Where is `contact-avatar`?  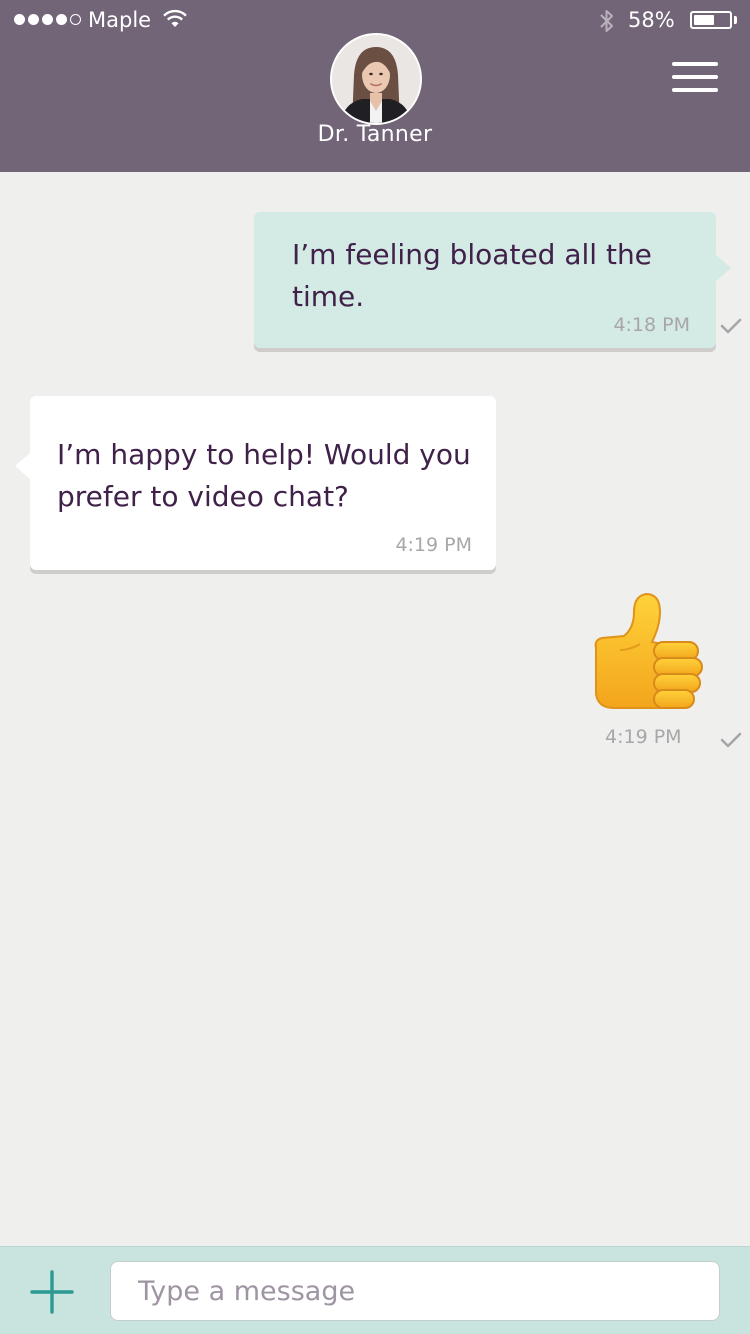
contact-avatar is located at coordinates (376, 79).